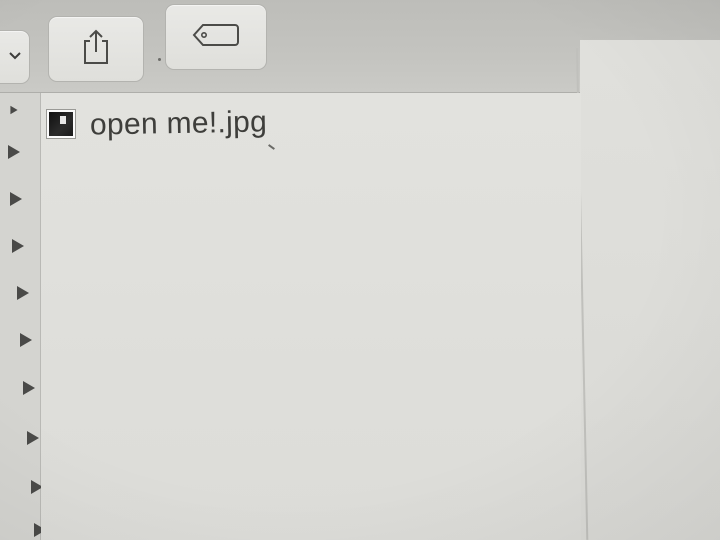 The image size is (720, 540). I want to click on tag-icon, so click(216, 37).